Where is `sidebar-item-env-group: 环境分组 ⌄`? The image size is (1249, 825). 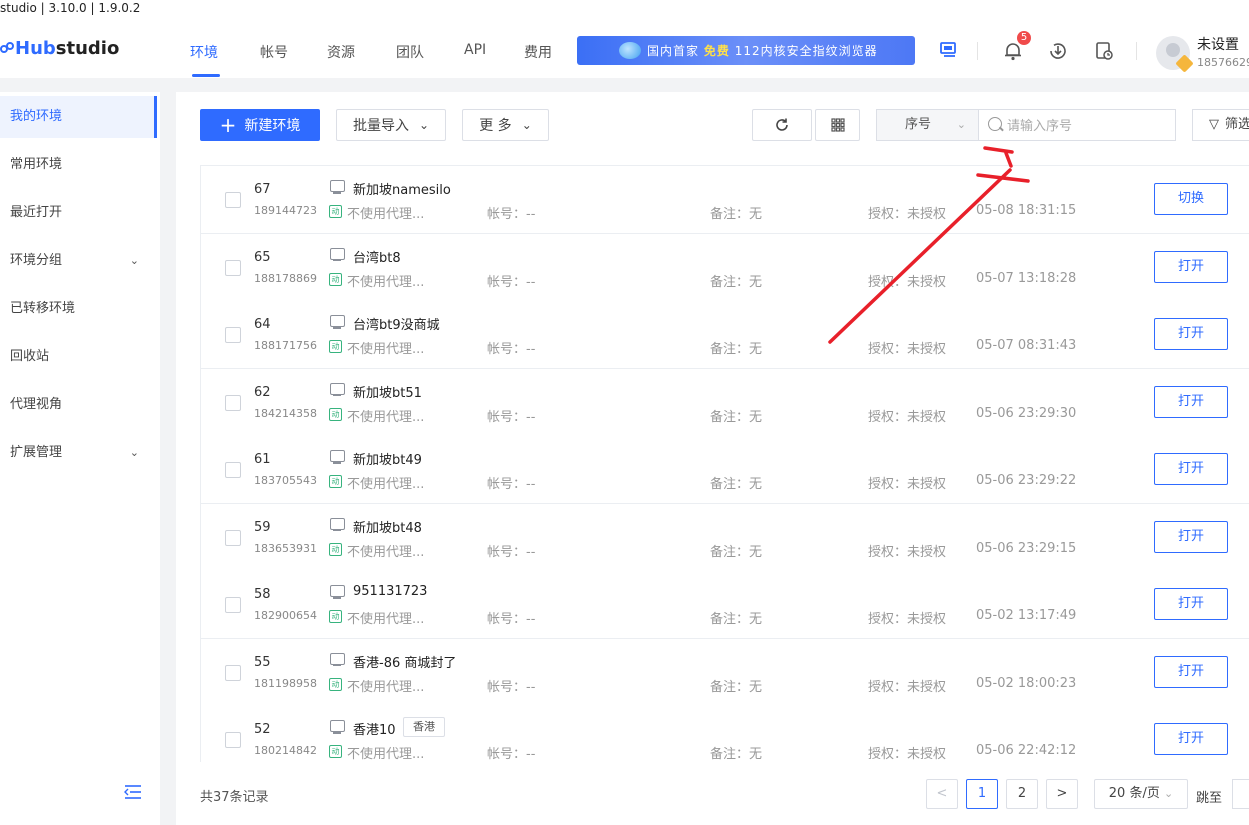
sidebar-item-env-group: 环境分组 ⌄ is located at coordinates (78, 261).